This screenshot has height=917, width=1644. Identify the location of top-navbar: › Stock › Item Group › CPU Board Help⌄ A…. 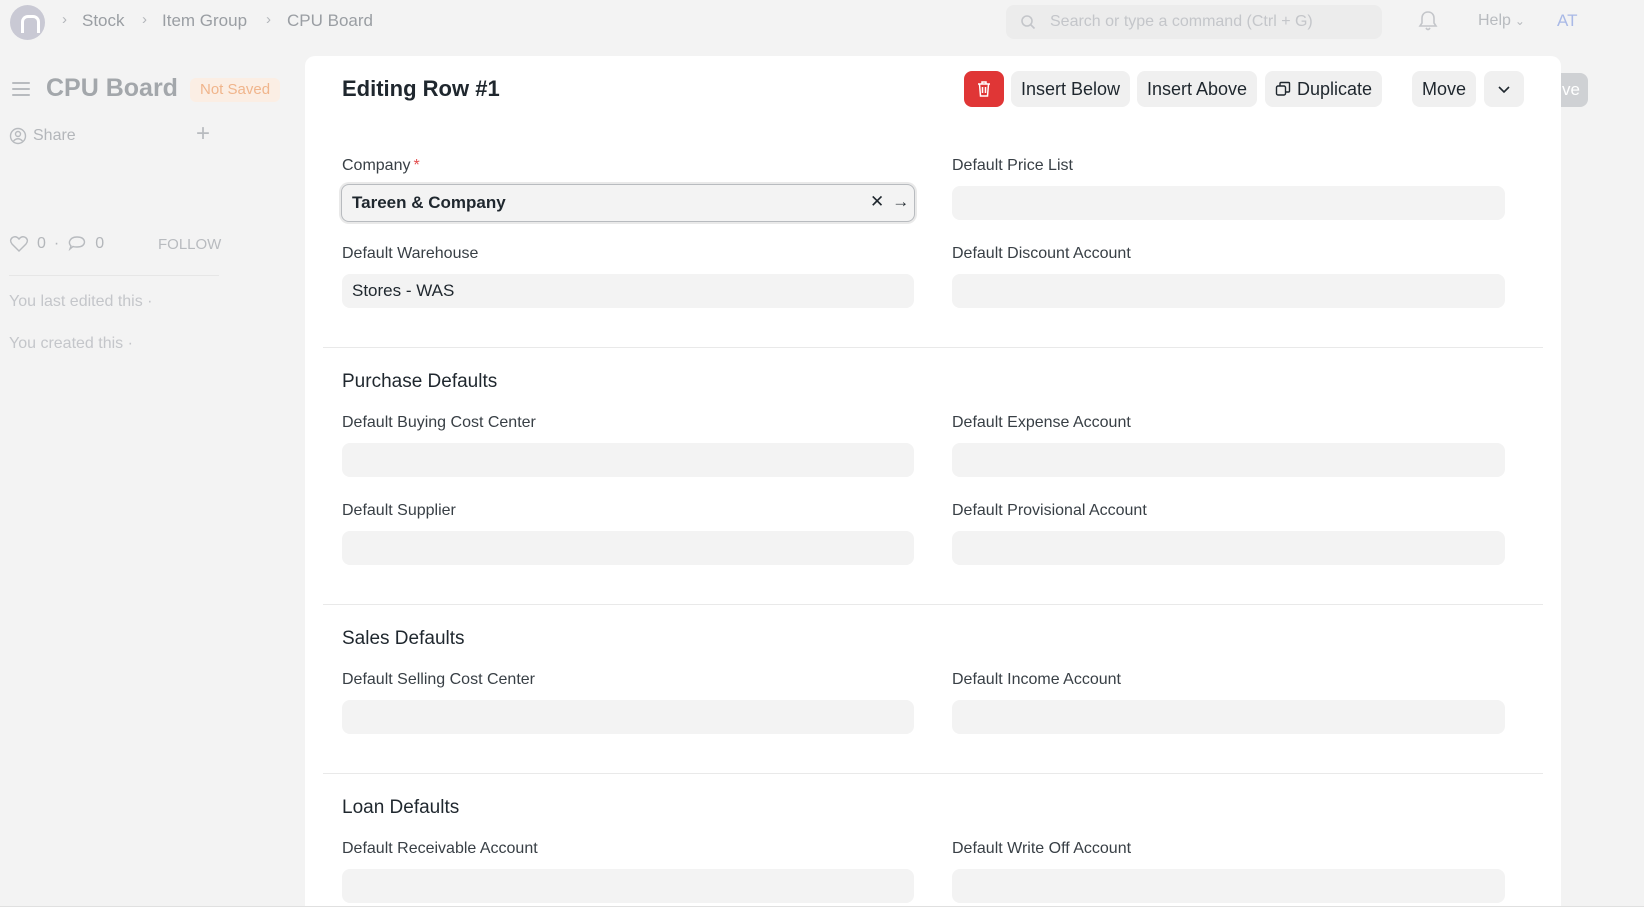
(822, 22).